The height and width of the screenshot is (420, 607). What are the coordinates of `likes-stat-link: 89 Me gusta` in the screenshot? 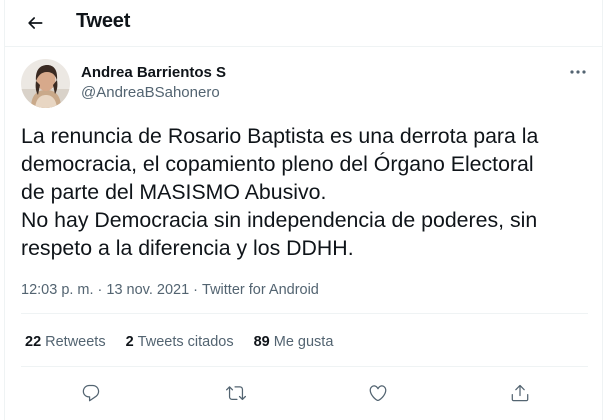 It's located at (294, 342).